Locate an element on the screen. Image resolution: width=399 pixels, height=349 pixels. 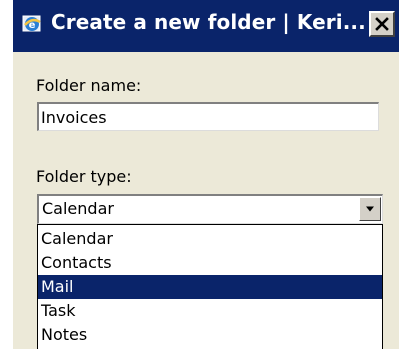
dropdown-option-notes: Notes is located at coordinates (210, 335).